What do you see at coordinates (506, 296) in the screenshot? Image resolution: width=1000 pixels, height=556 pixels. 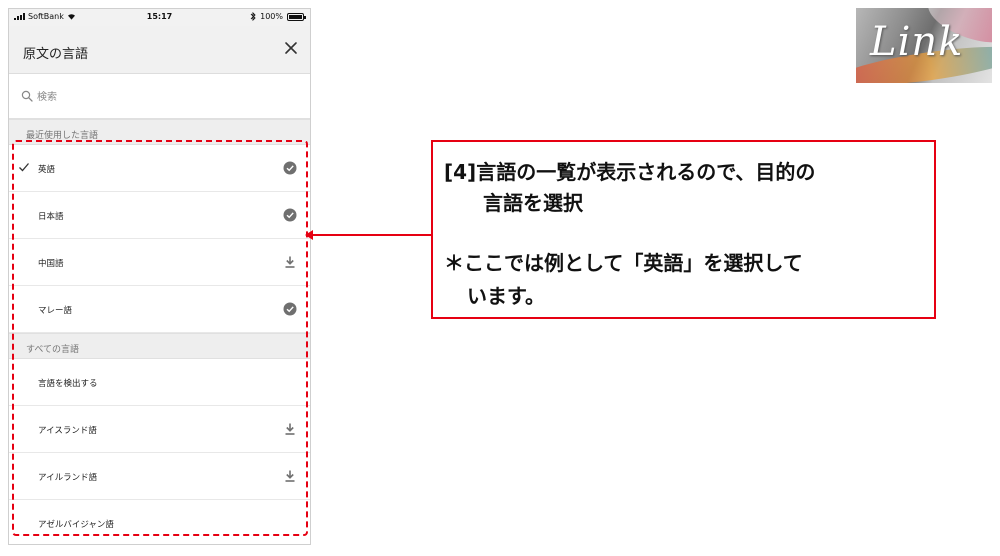 I see `callout-line-4: います。` at bounding box center [506, 296].